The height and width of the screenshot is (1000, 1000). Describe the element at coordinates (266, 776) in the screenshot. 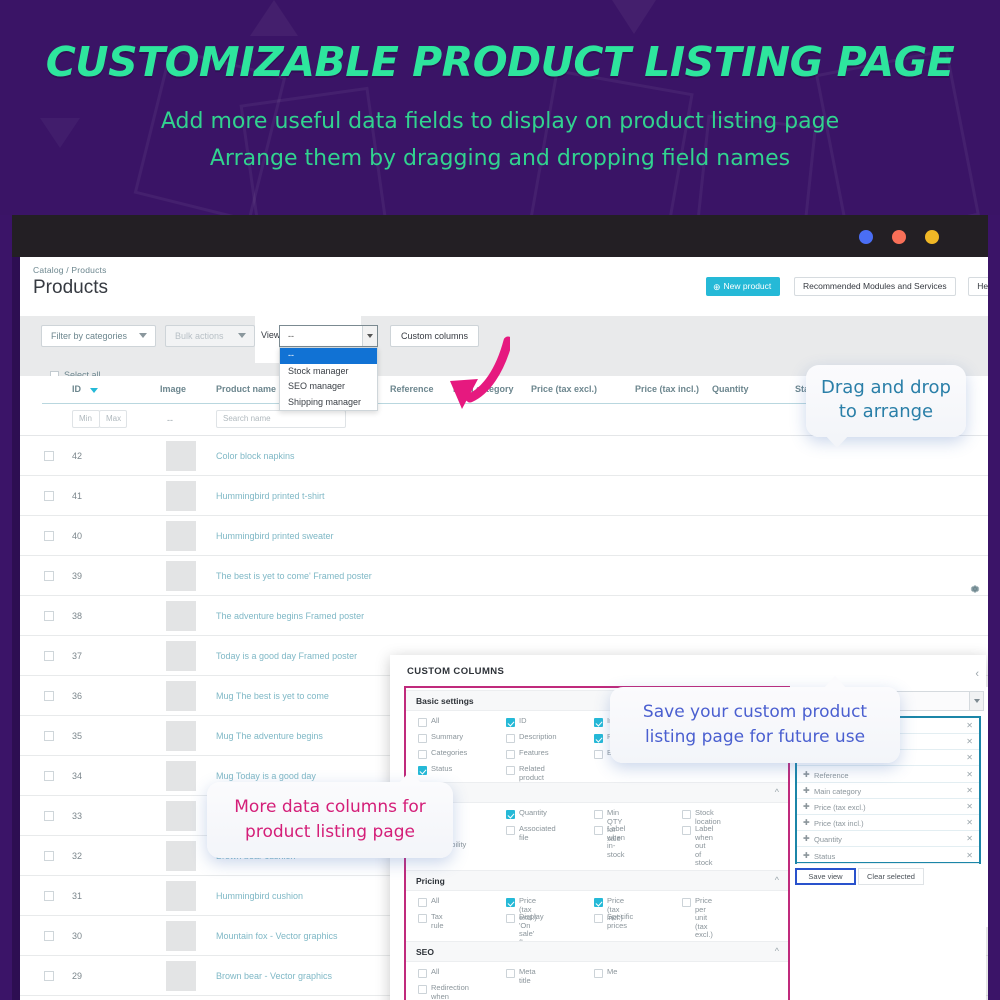

I see `cell-product-name: Mug Today is a good day` at that location.